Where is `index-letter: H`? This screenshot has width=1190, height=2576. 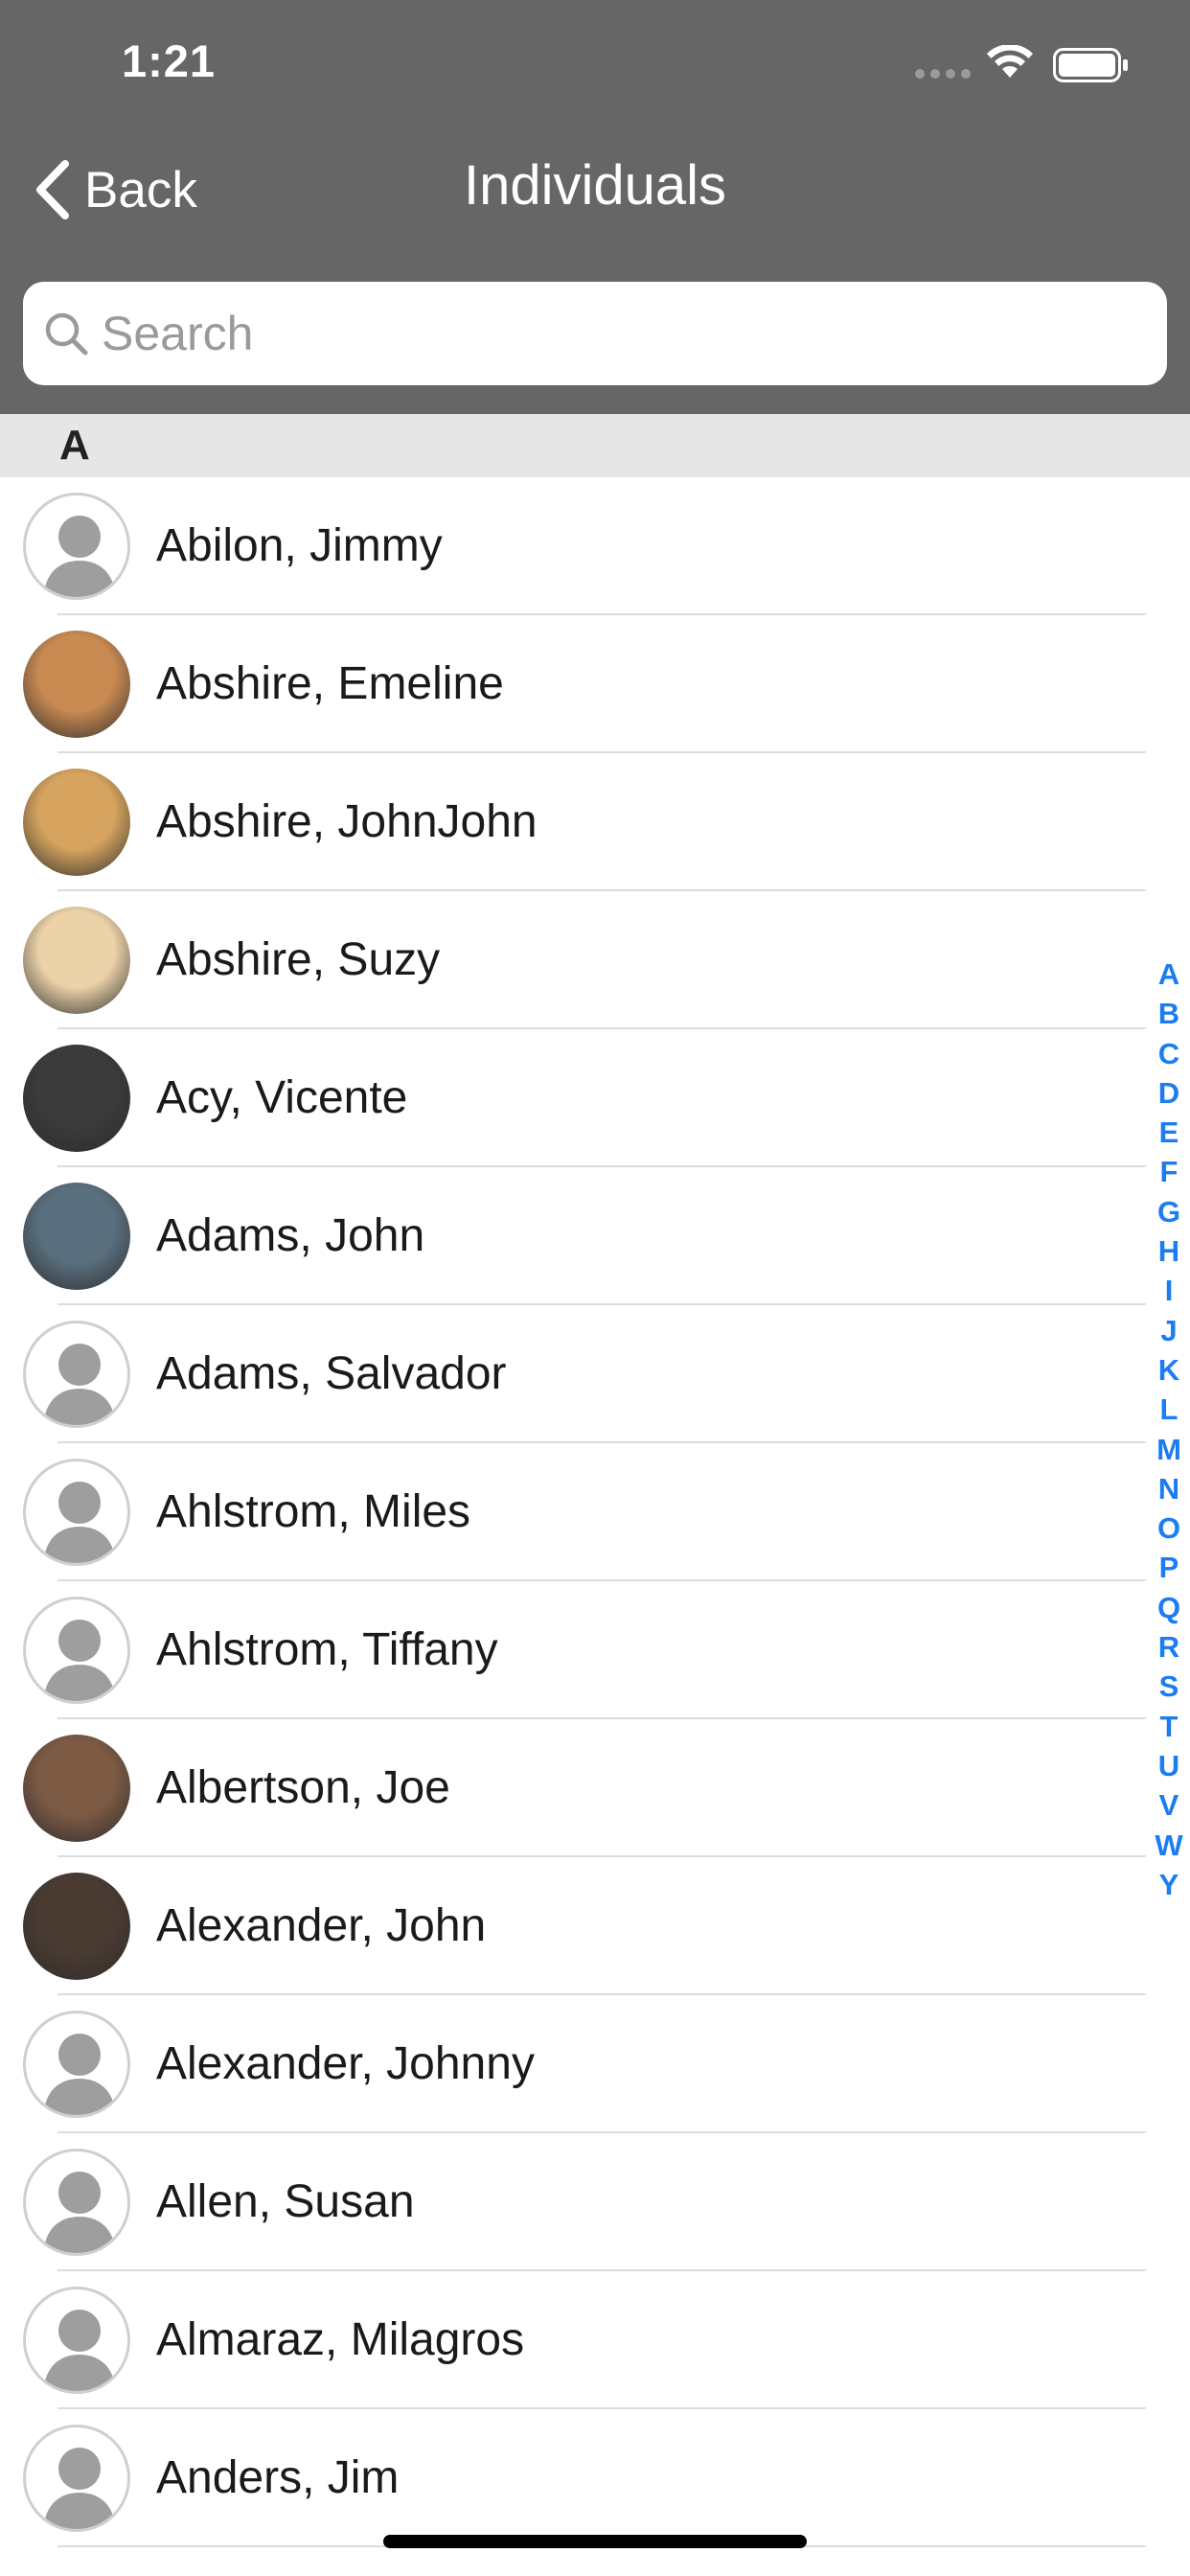 index-letter: H is located at coordinates (1169, 1251).